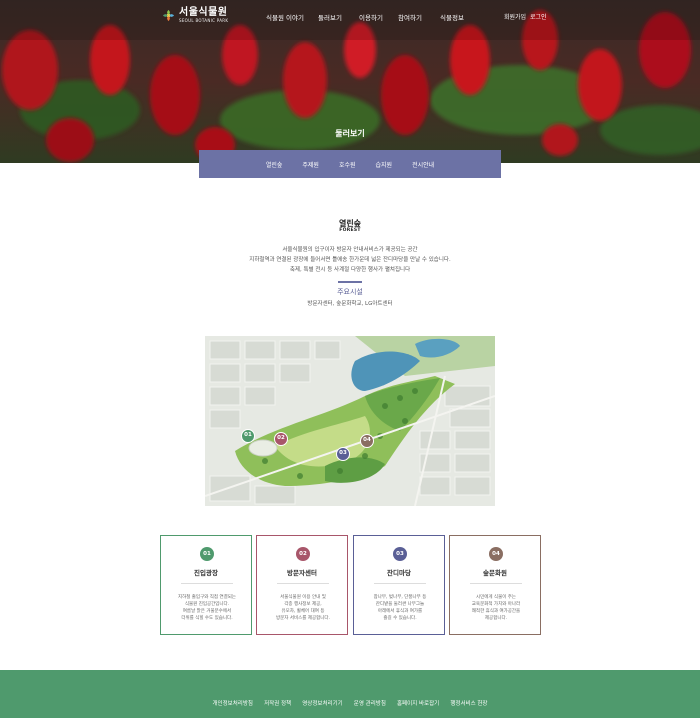 This screenshot has height=718, width=700. I want to click on card-title: 숲문화원, so click(495, 573).